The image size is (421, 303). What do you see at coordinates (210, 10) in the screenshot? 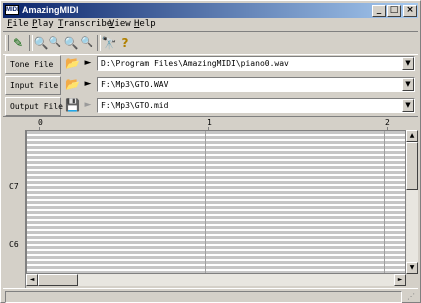
I see `title-bar: MIDI AmazingMIDI _ □ ×` at bounding box center [210, 10].